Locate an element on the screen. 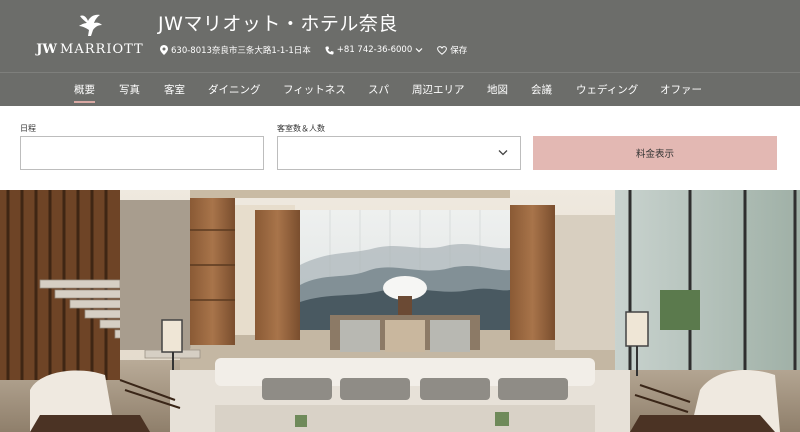 The image size is (800, 432). jw-marriott-logo: JW MARRIOTT is located at coordinates (90, 37).